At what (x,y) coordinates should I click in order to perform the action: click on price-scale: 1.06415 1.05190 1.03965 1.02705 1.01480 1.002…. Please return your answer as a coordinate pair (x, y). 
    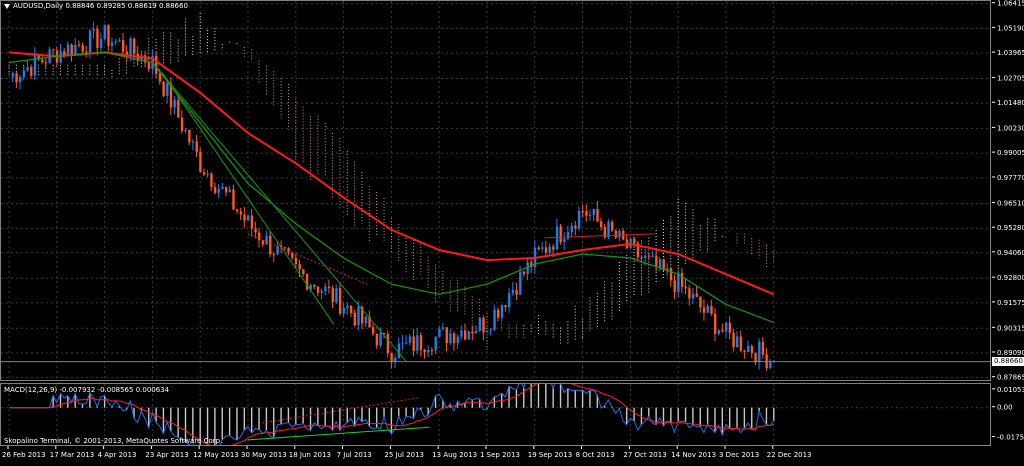
    Looking at the image, I should click on (1008, 223).